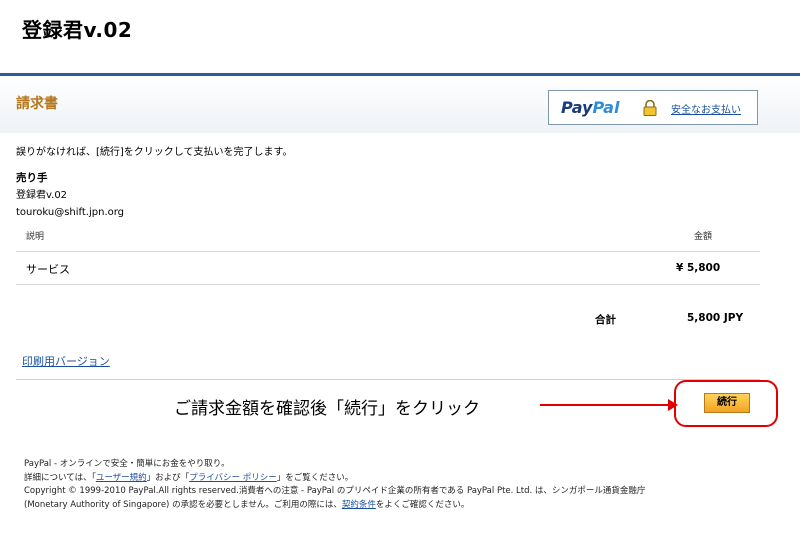  I want to click on column-header-description: 説明, so click(35, 237).